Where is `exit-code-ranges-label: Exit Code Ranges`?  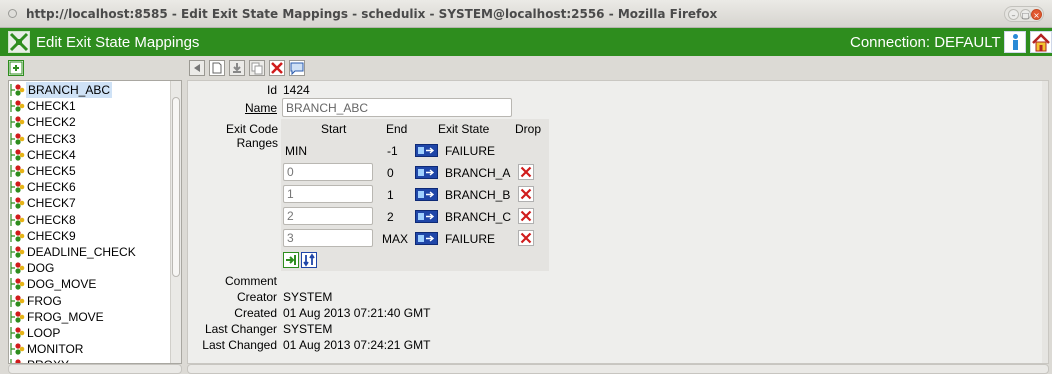 exit-code-ranges-label: Exit Code Ranges is located at coordinates (251, 136).